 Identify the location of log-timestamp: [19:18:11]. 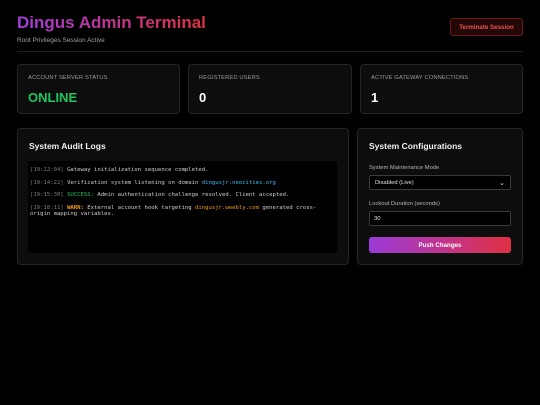
(47, 207).